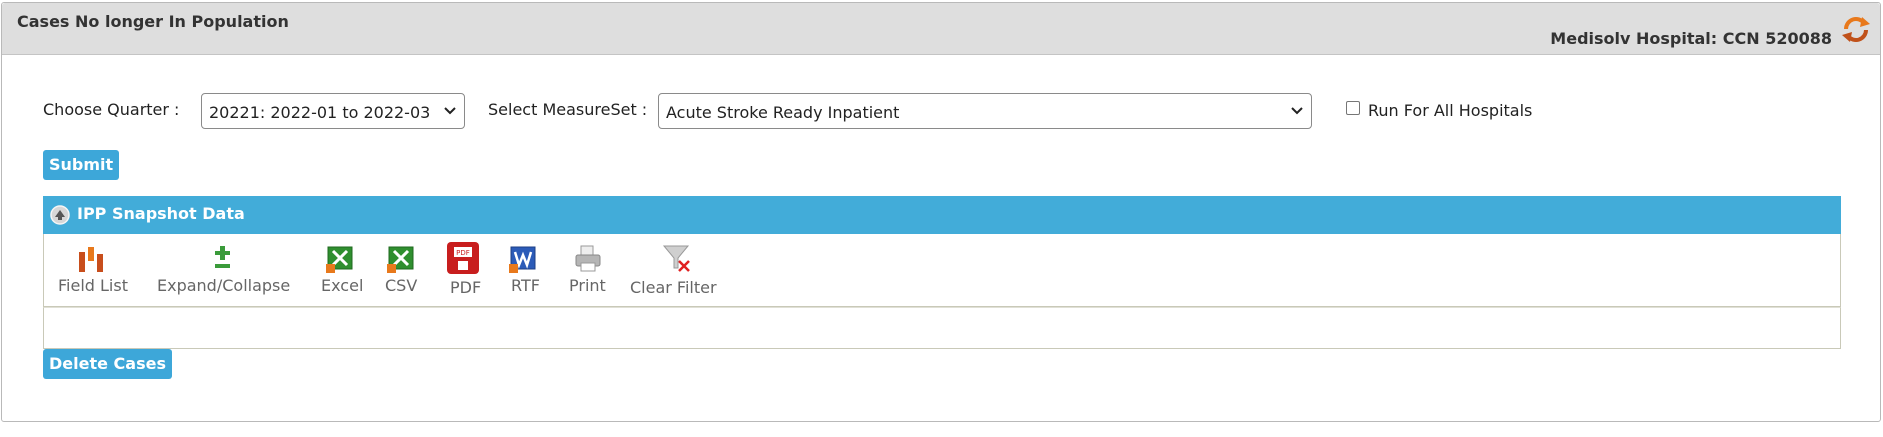 The height and width of the screenshot is (437, 1883). What do you see at coordinates (942, 215) in the screenshot?
I see `grid-header: IPP Snapshot Data` at bounding box center [942, 215].